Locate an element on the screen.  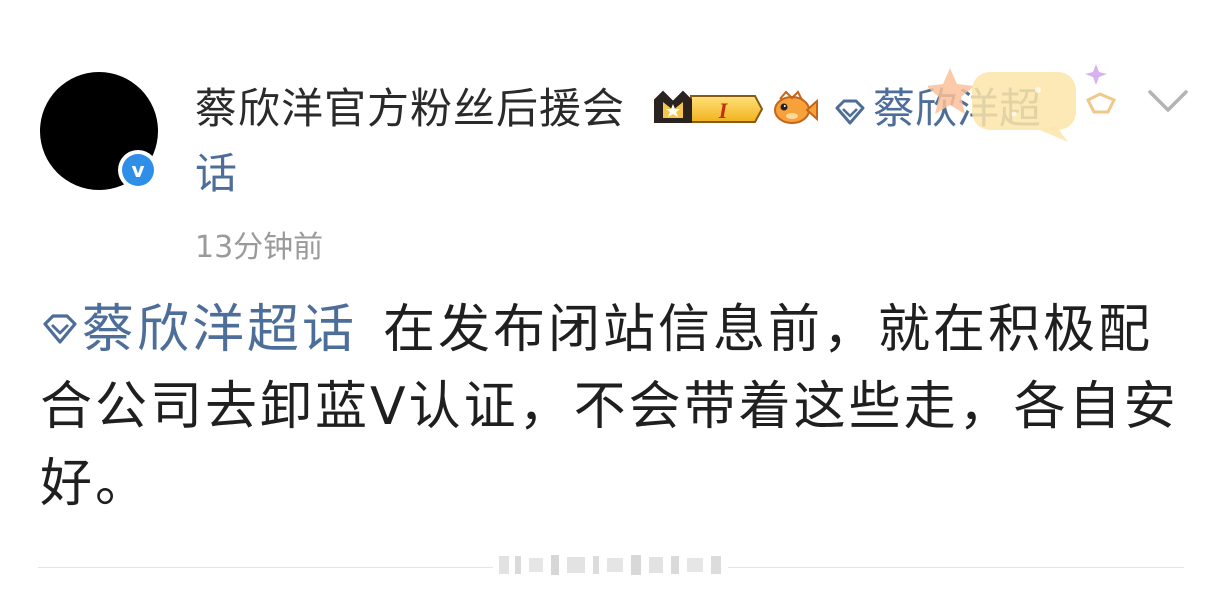
post-header: 蔡欣洋官方粉丝后援会 I 蔡欣洋超 is located at coordinates (655, 108).